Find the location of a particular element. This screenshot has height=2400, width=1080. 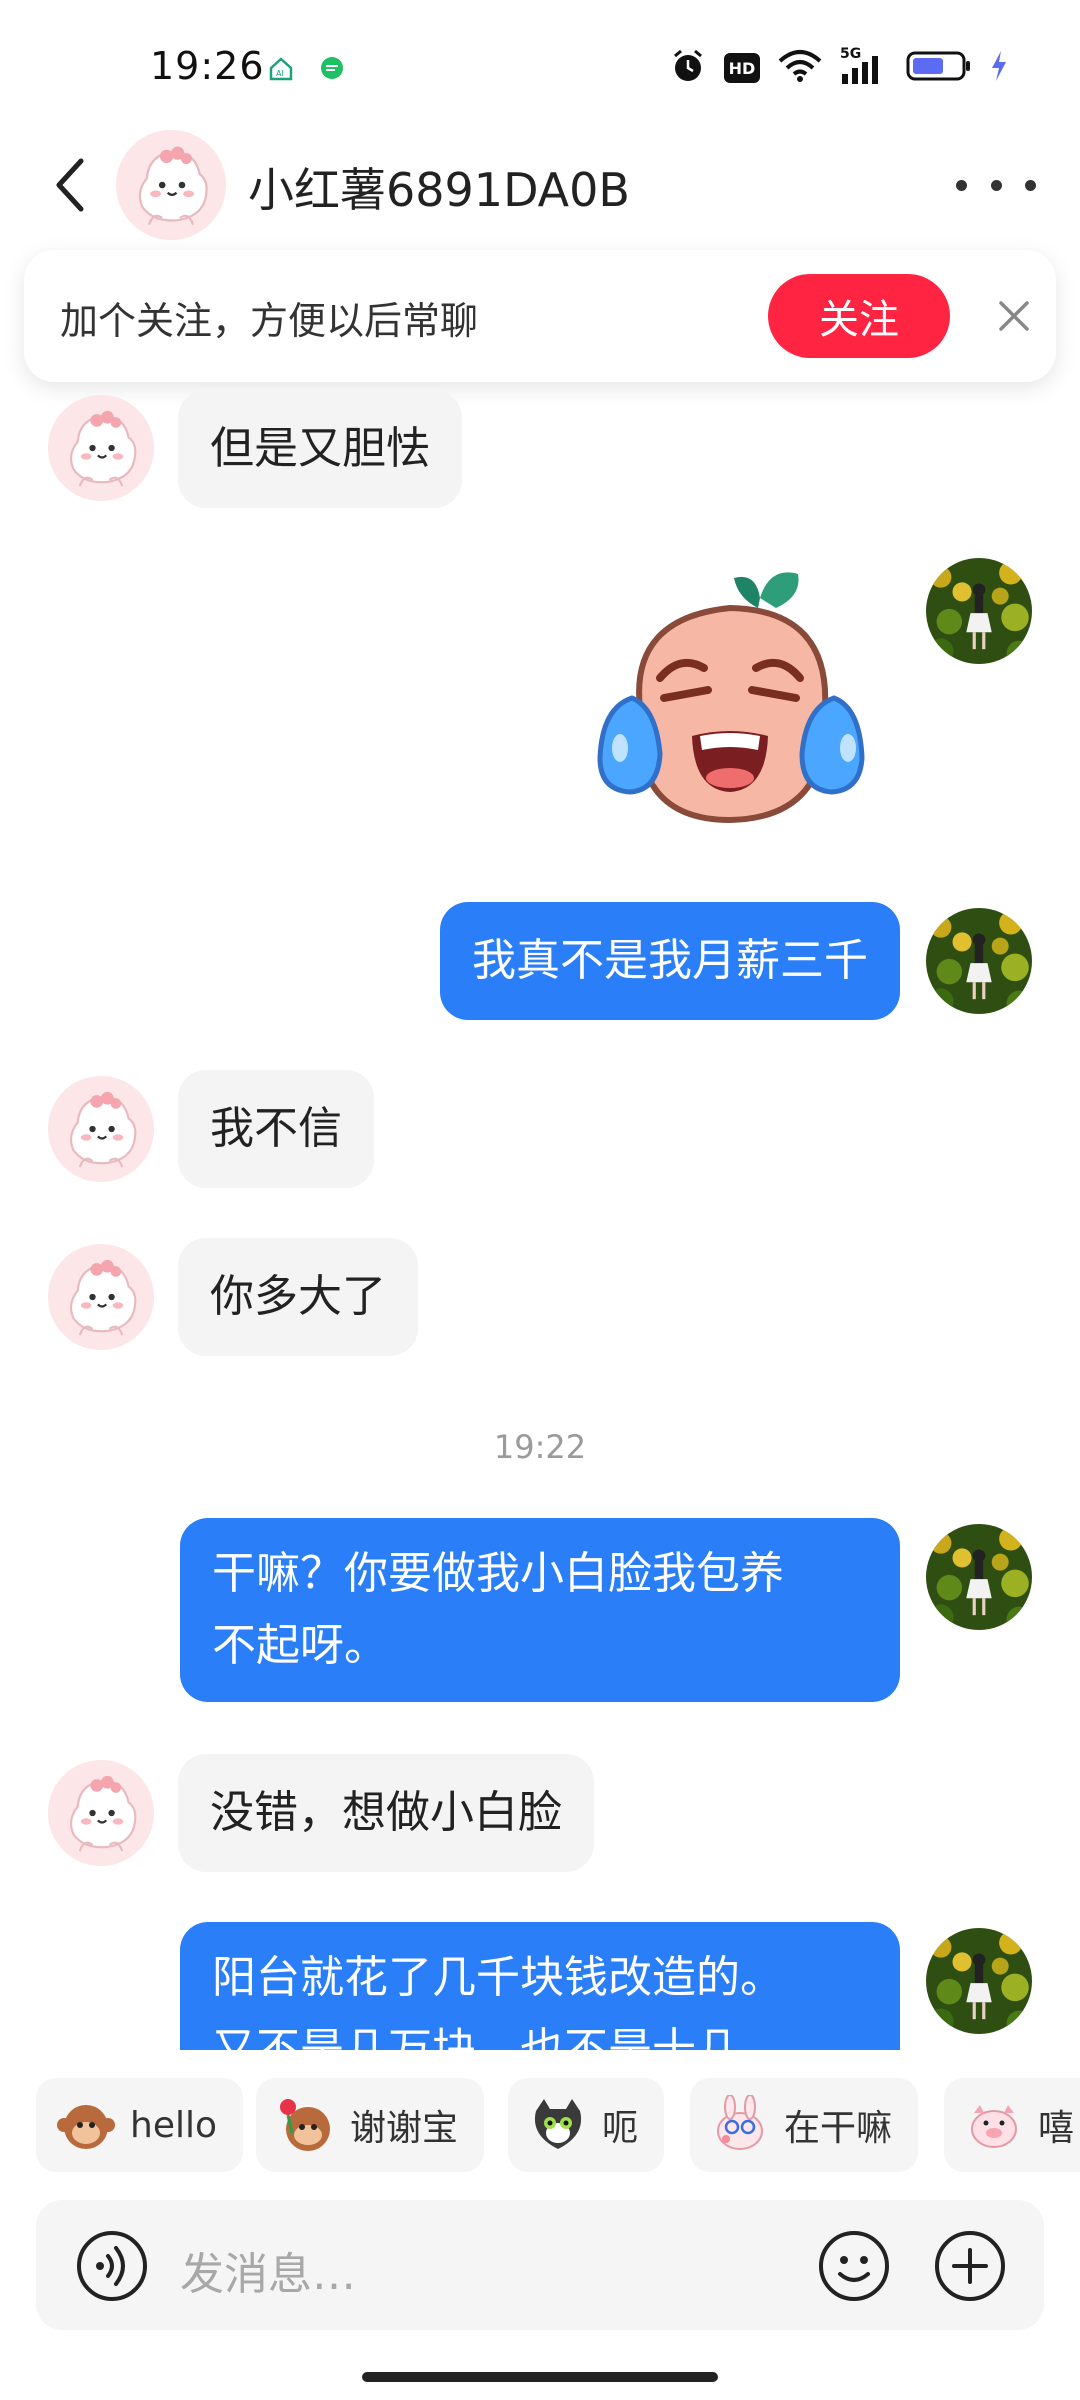

more-horizontal-icon is located at coordinates (996, 185).